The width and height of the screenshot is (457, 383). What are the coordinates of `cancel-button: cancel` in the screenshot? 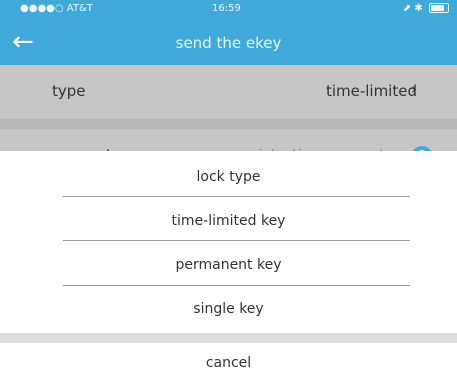 It's located at (228, 363).